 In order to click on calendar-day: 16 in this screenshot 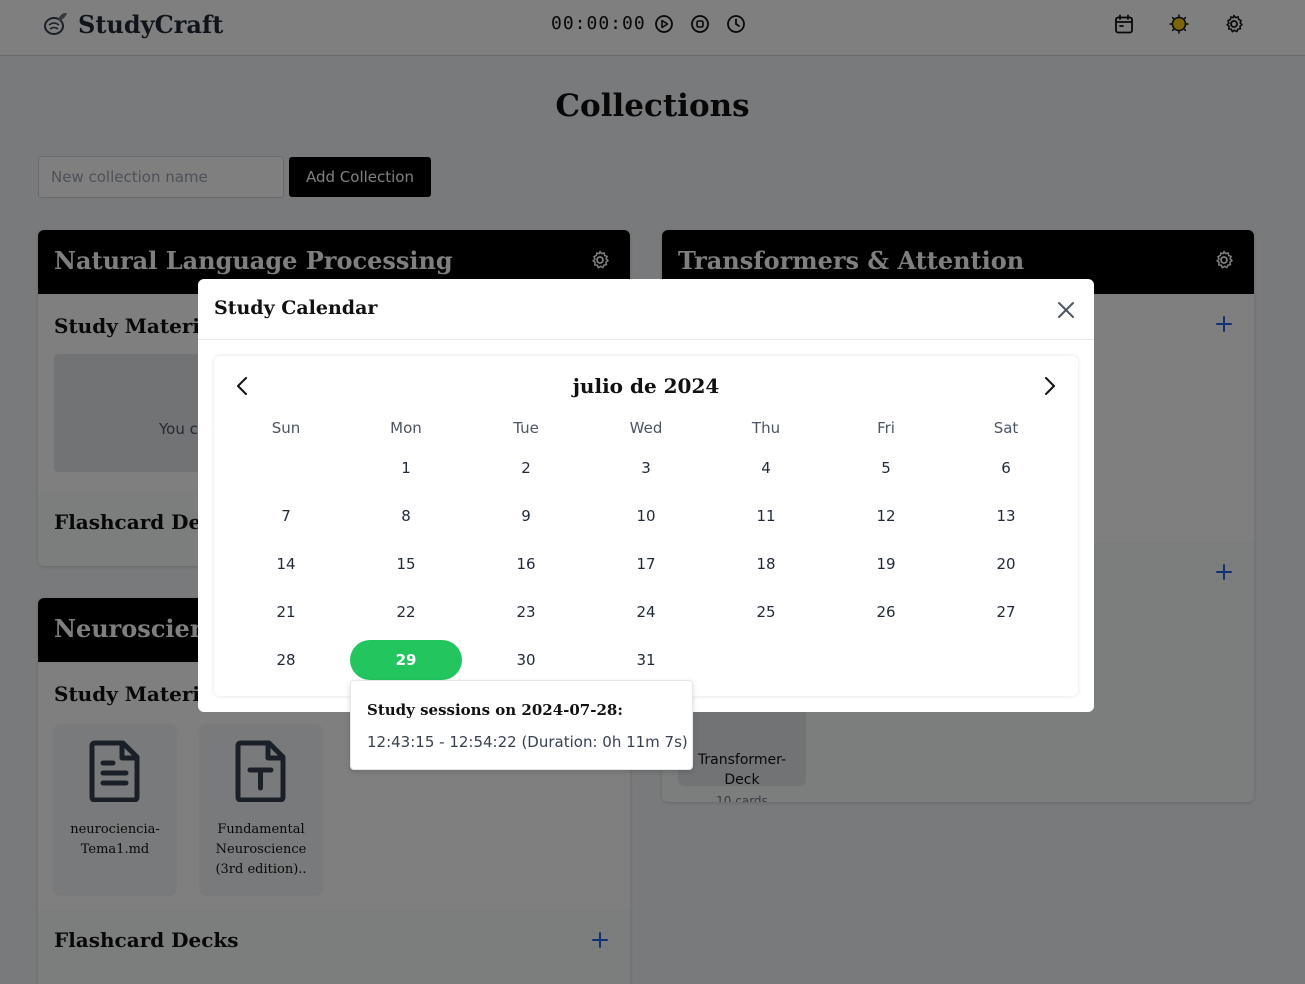, I will do `click(526, 564)`.